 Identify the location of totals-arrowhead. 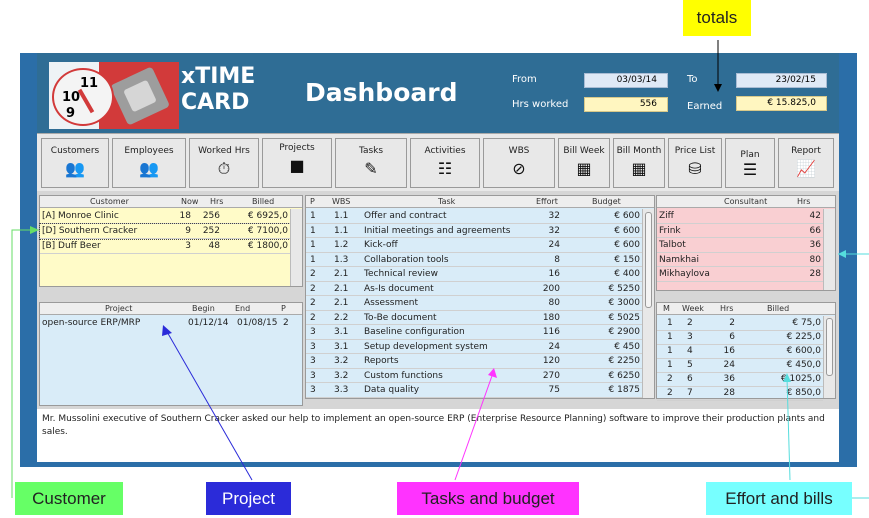
(718, 88).